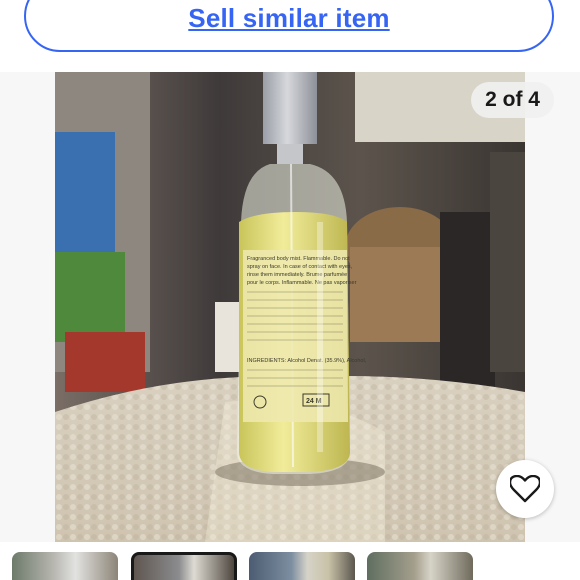 The width and height of the screenshot is (580, 580). I want to click on image-counter-badge: 2 of 4, so click(512, 100).